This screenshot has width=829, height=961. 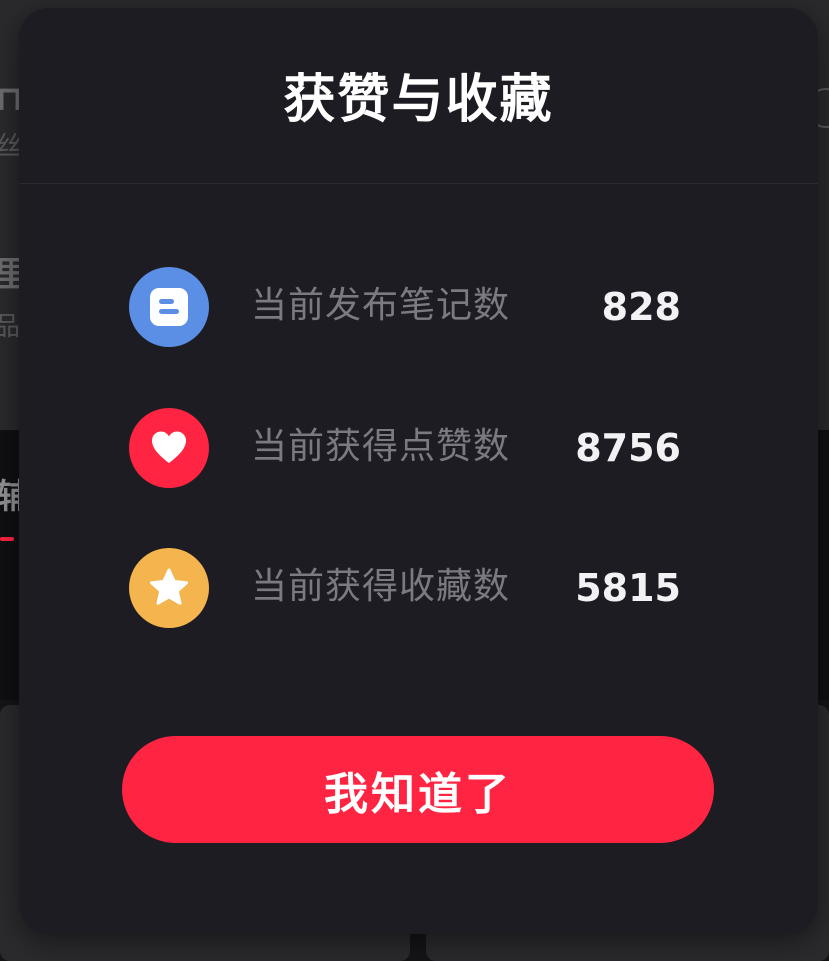 I want to click on stat-value: 5815, so click(x=628, y=588).